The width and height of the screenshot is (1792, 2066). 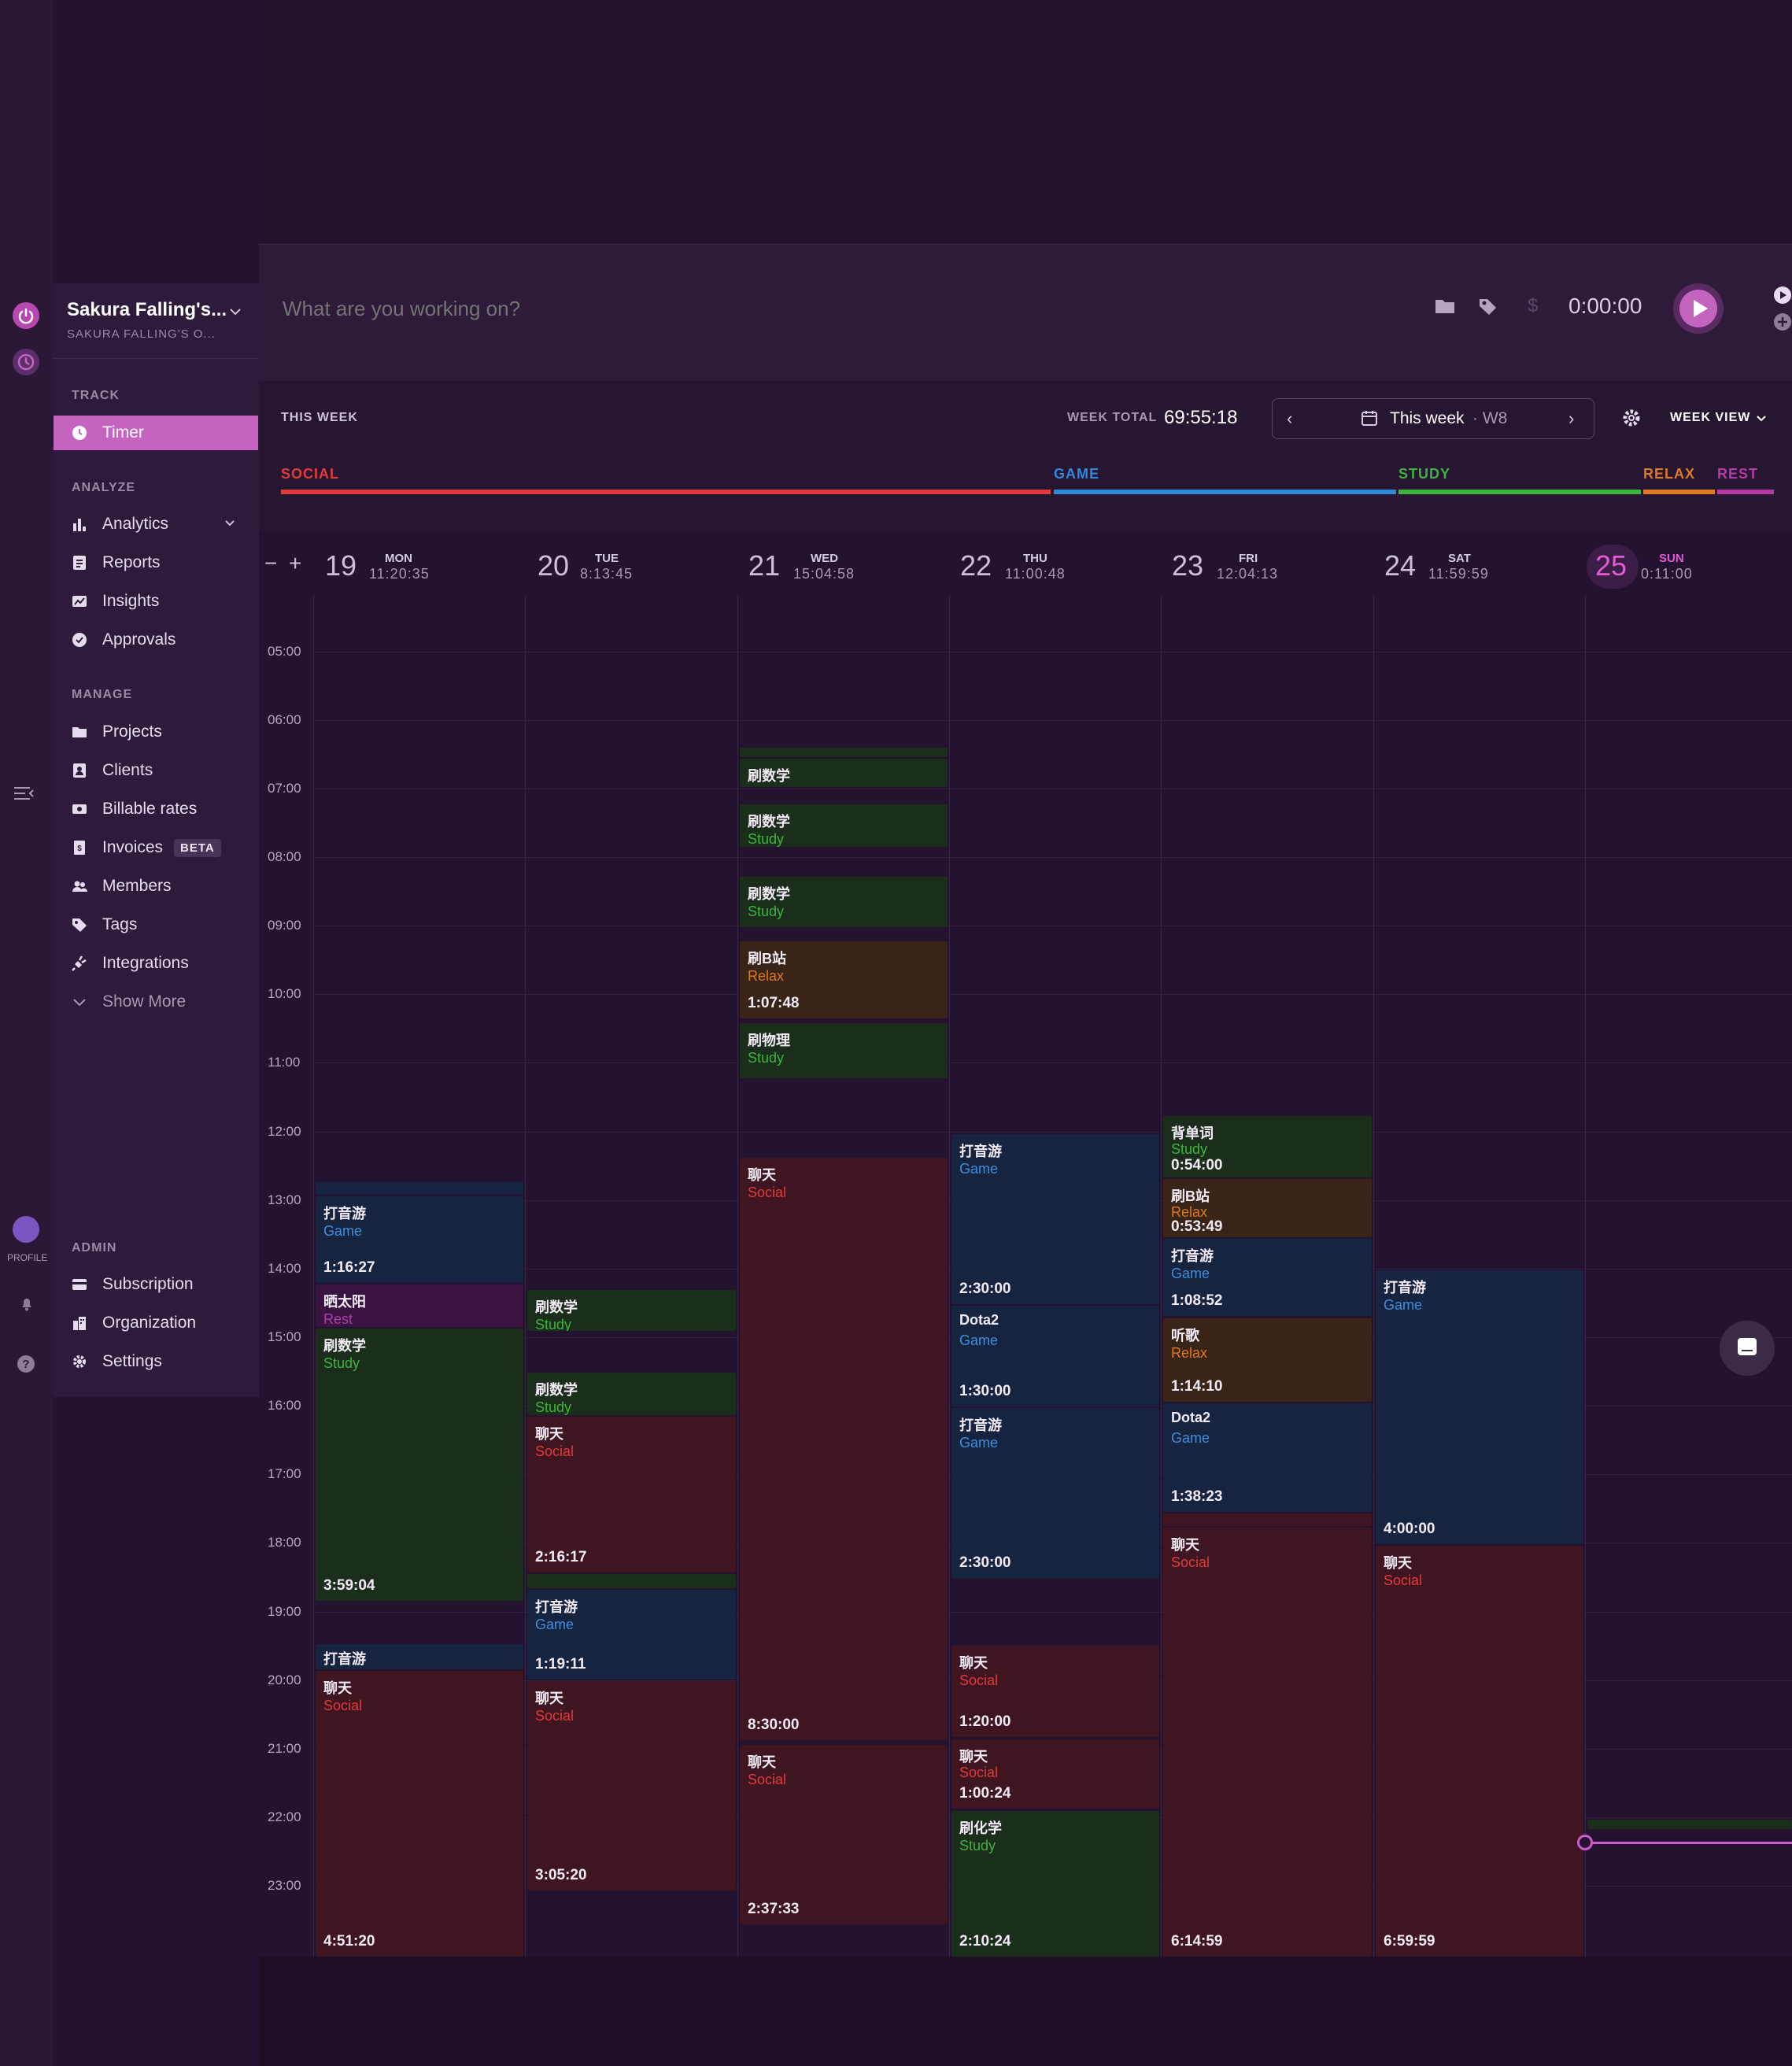 What do you see at coordinates (1267, 1146) in the screenshot?
I see `time-entry: 背单词 Study 0:54:00` at bounding box center [1267, 1146].